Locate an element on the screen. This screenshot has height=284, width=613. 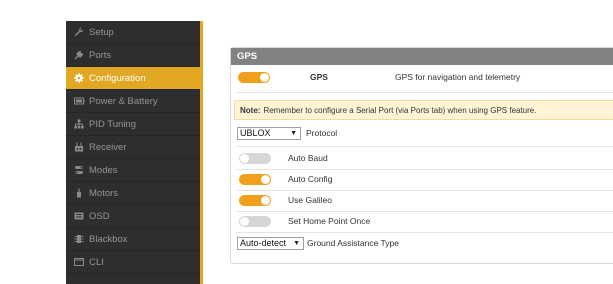
protocol-value: UBLOX is located at coordinates (255, 133).